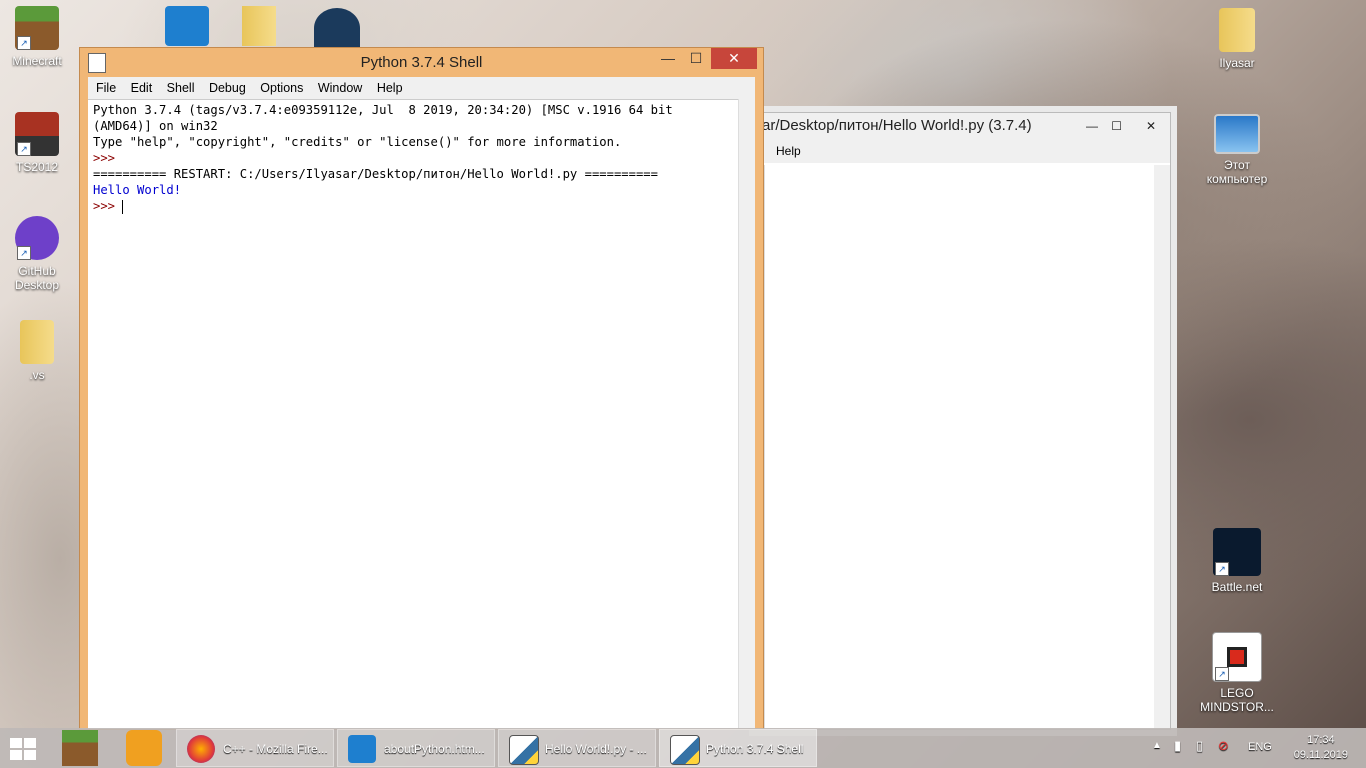  I want to click on desktop-icon-label: .vs, so click(37, 375).